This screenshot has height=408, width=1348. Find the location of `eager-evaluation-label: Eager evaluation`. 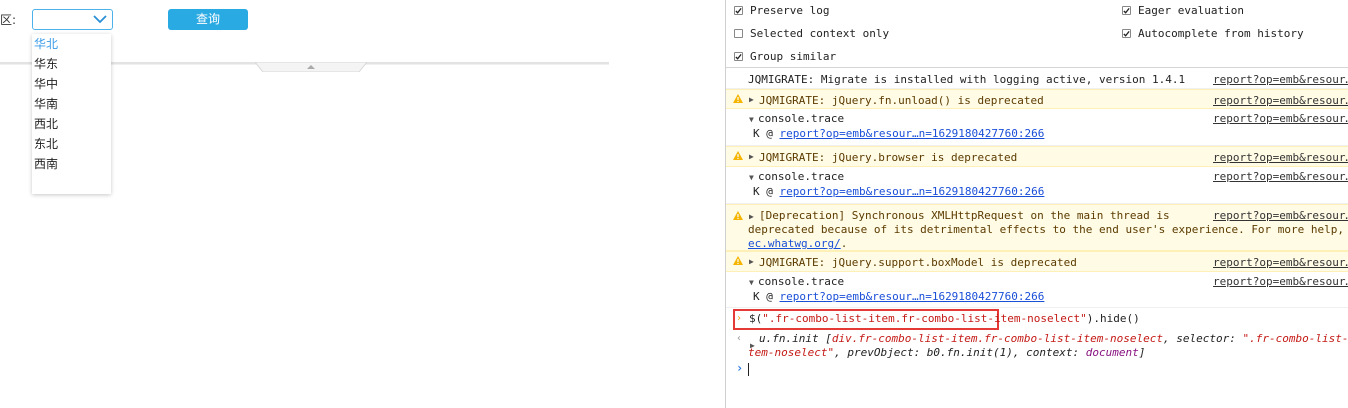

eager-evaluation-label: Eager evaluation is located at coordinates (1191, 10).